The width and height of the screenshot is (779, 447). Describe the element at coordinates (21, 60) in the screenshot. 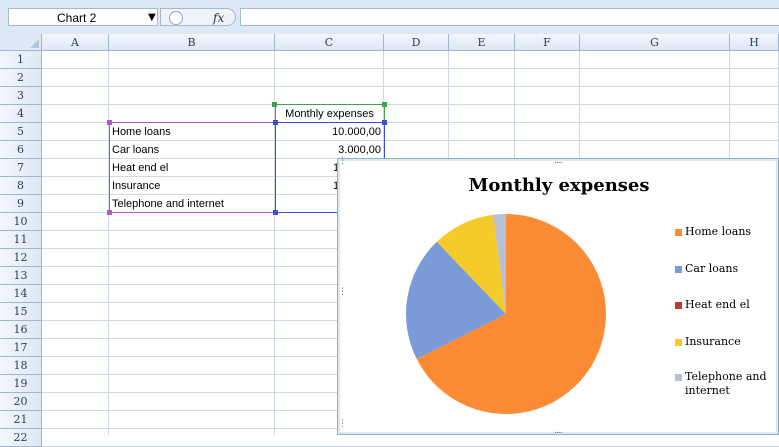

I see `row-header-1: 1` at that location.